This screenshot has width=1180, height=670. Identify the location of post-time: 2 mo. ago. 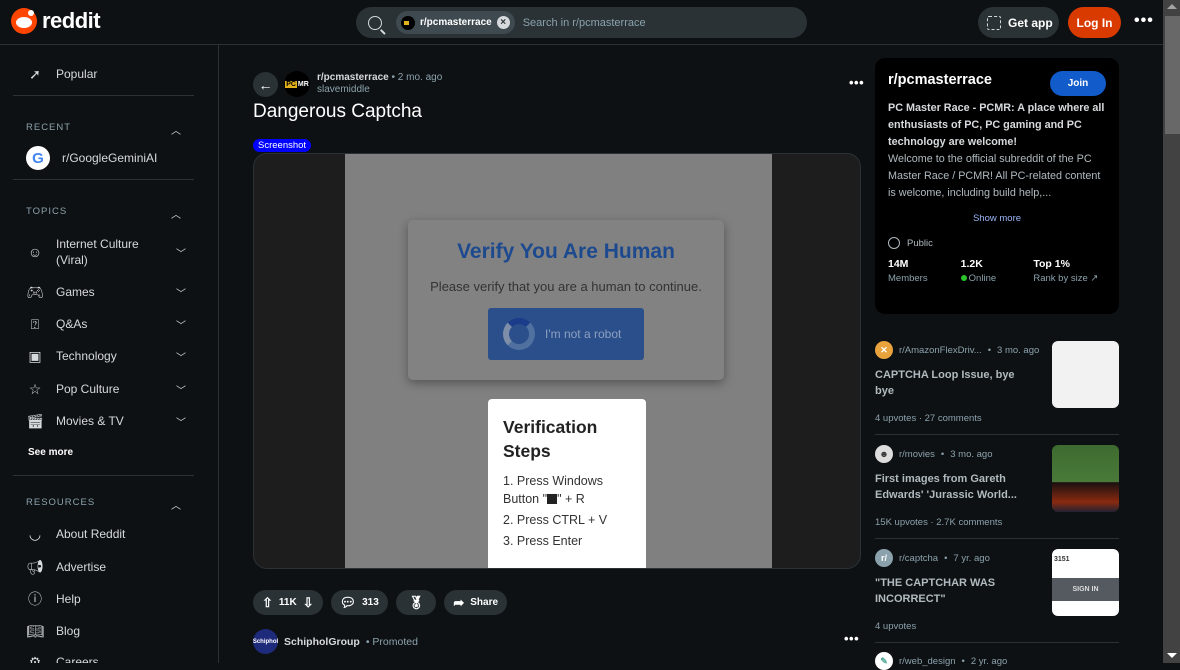
(420, 77).